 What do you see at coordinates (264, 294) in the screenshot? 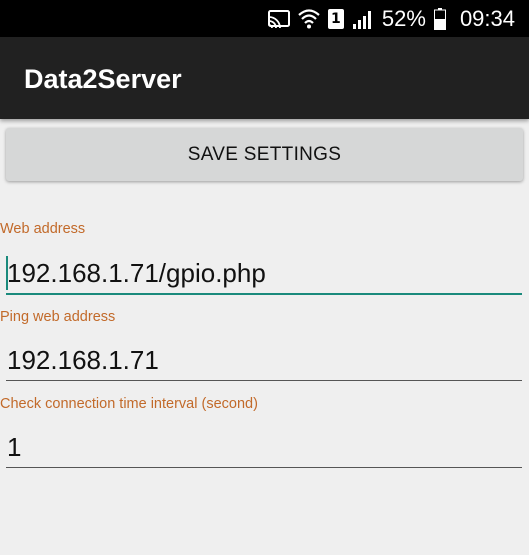
I see `web-address-underline` at bounding box center [264, 294].